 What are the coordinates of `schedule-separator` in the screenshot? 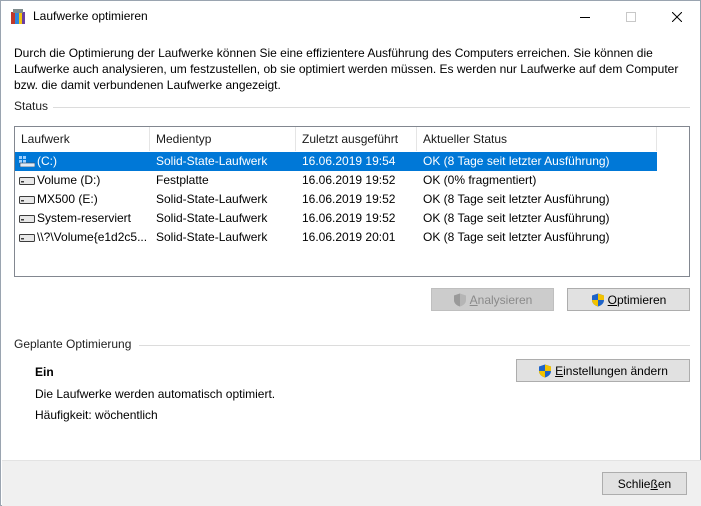 It's located at (414, 345).